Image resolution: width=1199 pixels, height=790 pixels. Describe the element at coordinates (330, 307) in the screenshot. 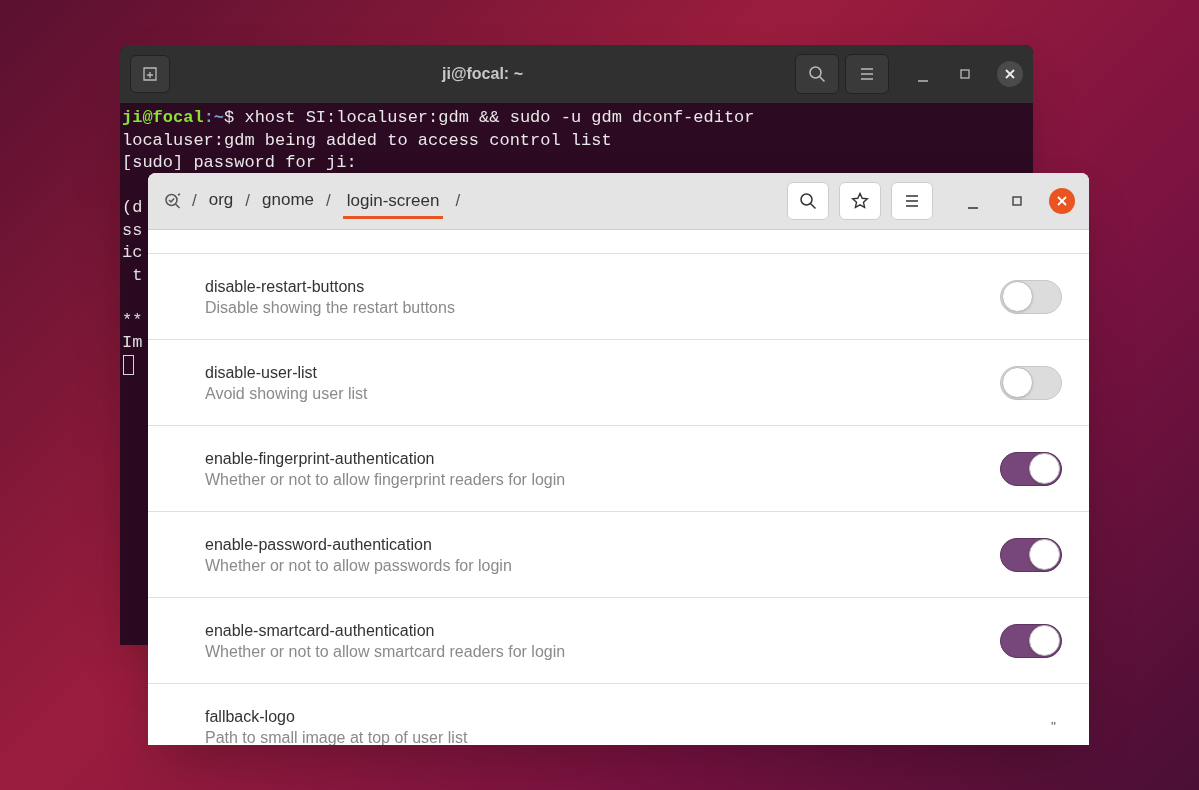

I see `setting-description: Disable showing the restart buttons` at that location.